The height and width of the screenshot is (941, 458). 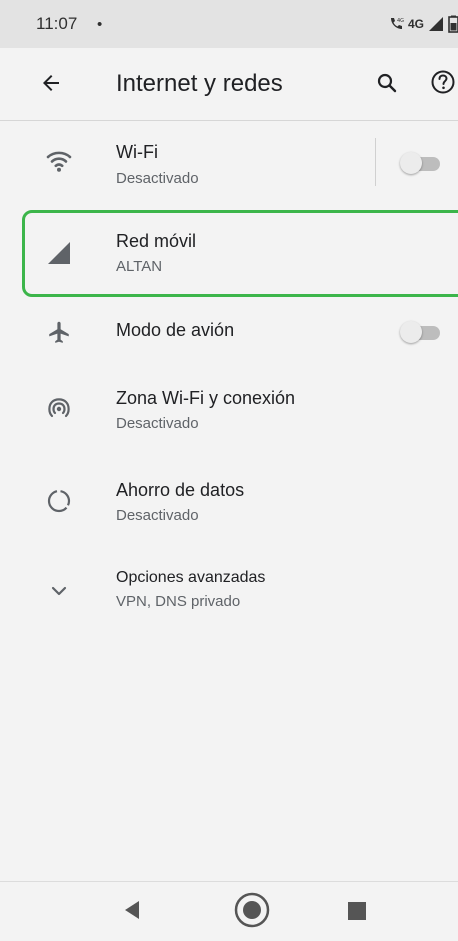 What do you see at coordinates (137, 152) in the screenshot?
I see `wifi-title: Wi-Fi` at bounding box center [137, 152].